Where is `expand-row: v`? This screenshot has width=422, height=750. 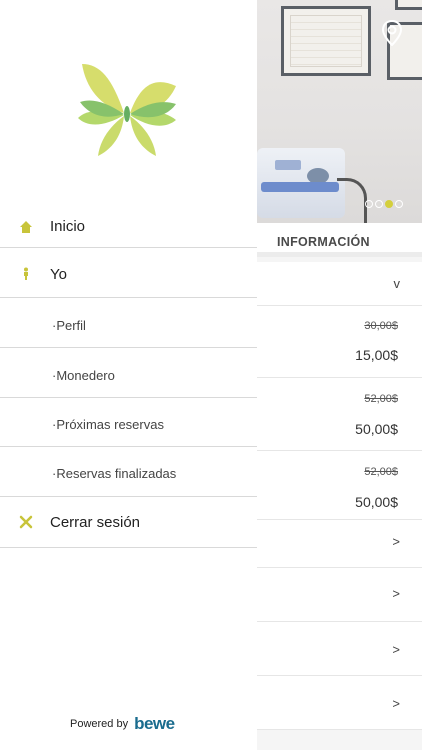
expand-row: v is located at coordinates (339, 284).